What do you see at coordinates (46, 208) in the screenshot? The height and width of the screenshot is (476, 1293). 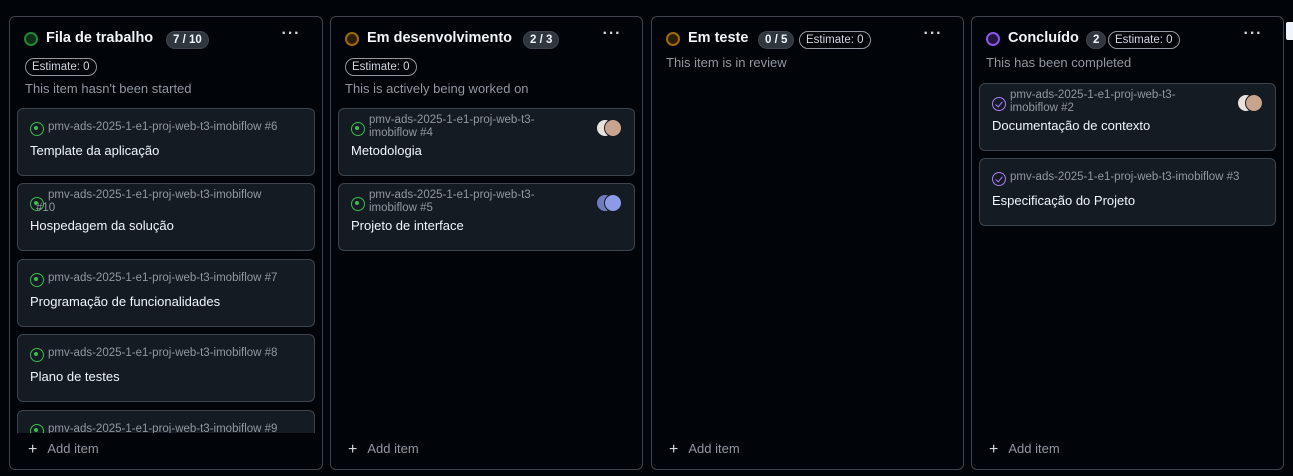 I see `issue-number: #10` at bounding box center [46, 208].